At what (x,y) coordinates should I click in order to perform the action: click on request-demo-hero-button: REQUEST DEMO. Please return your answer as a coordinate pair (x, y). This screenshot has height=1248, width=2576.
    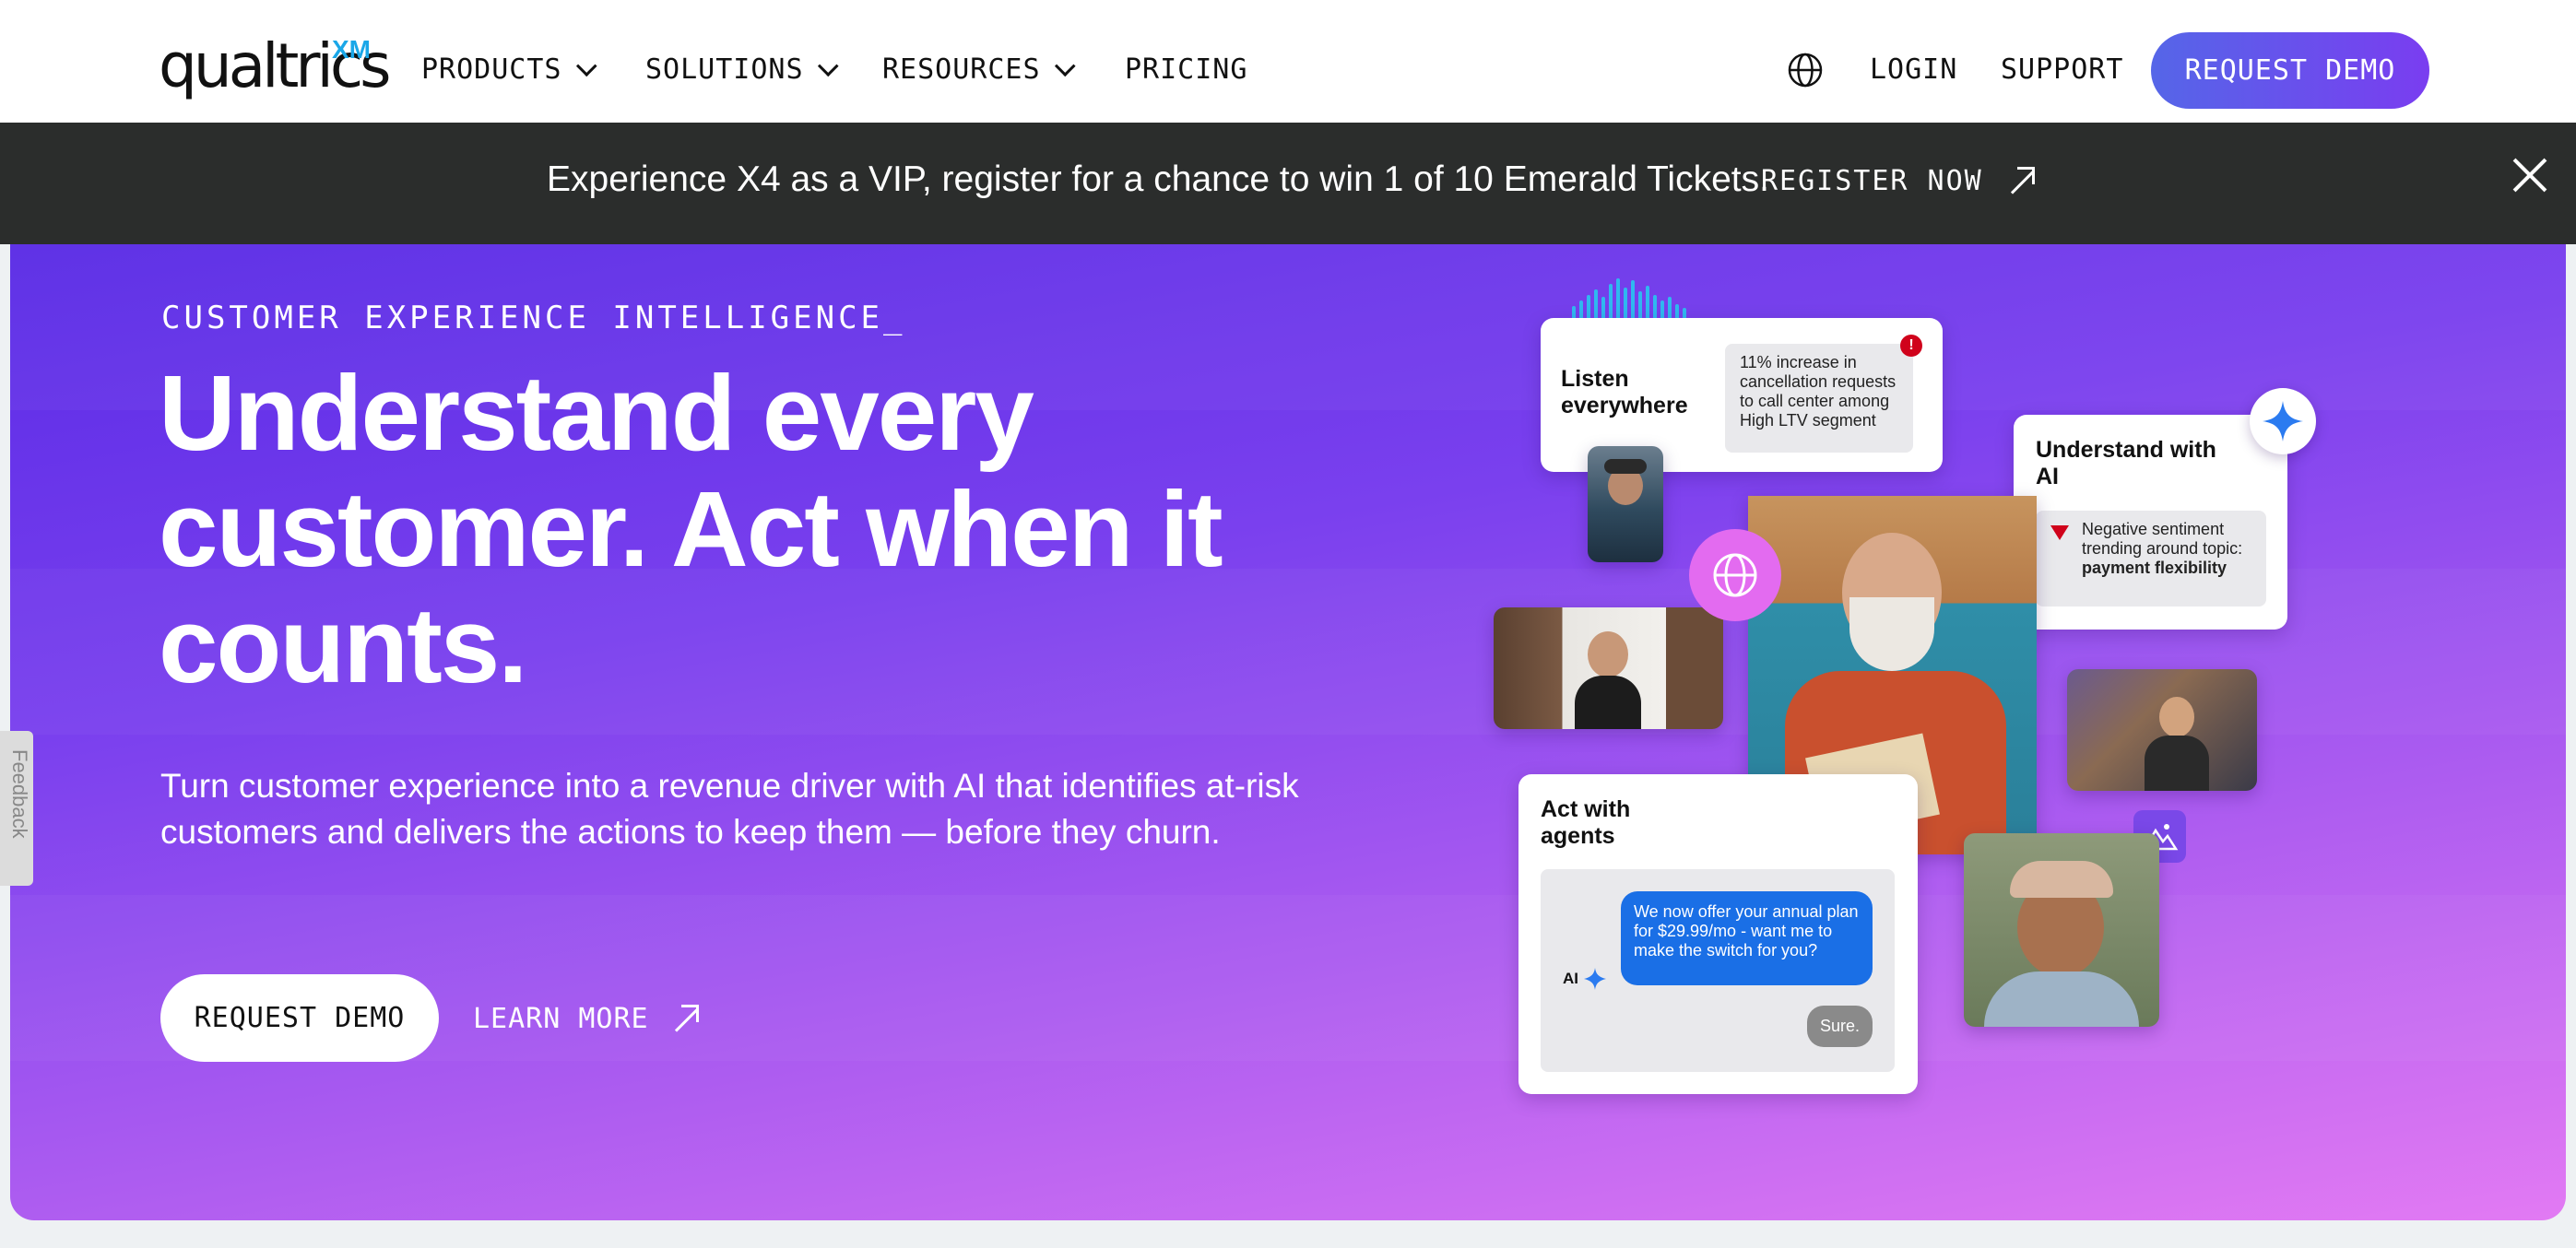
    Looking at the image, I should click on (299, 1018).